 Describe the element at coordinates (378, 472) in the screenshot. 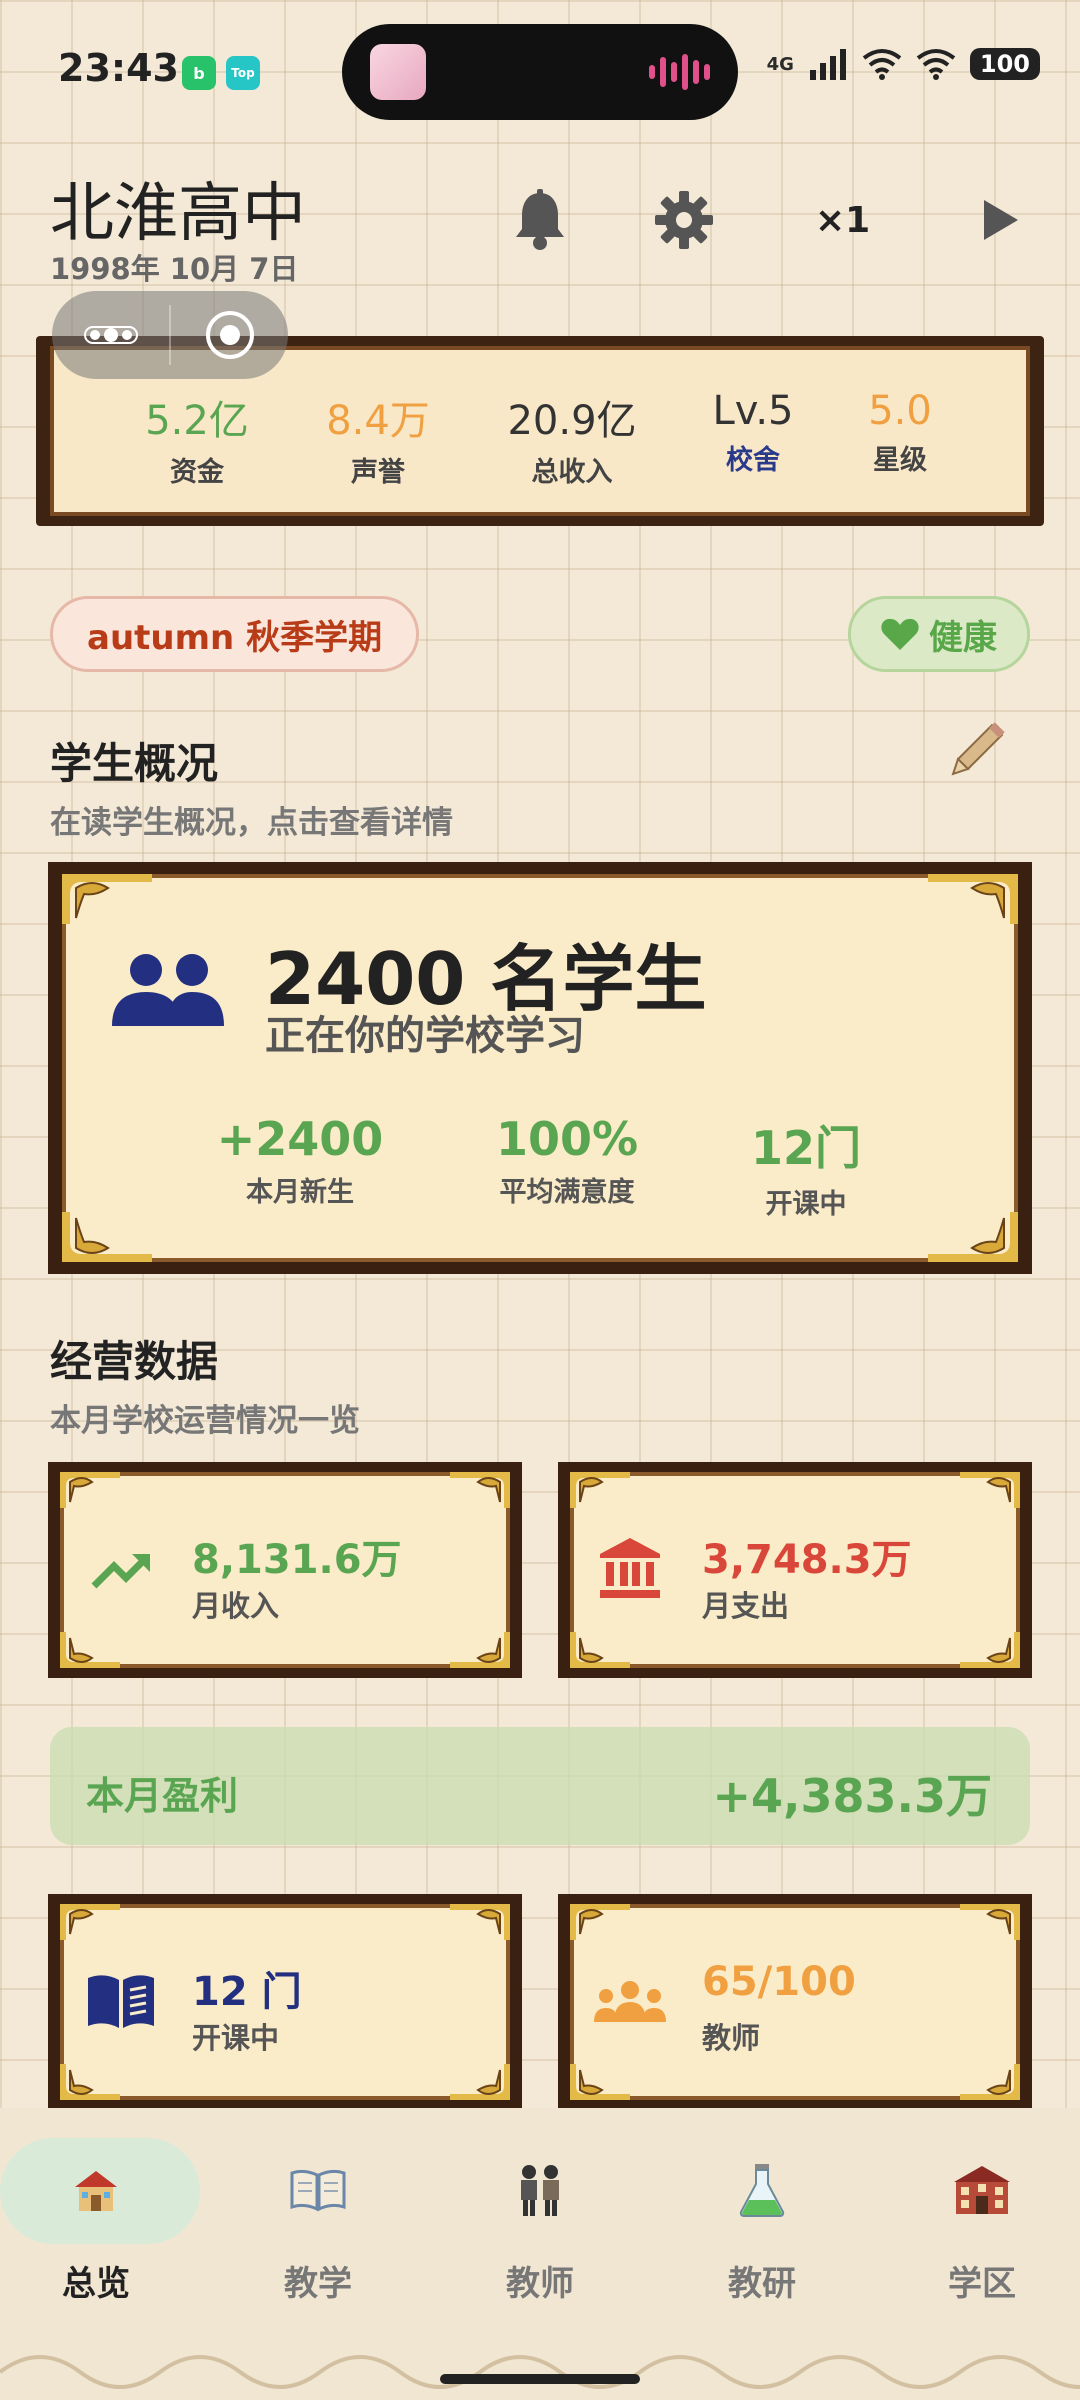

I see `stat-reputation-label: 声誉` at that location.